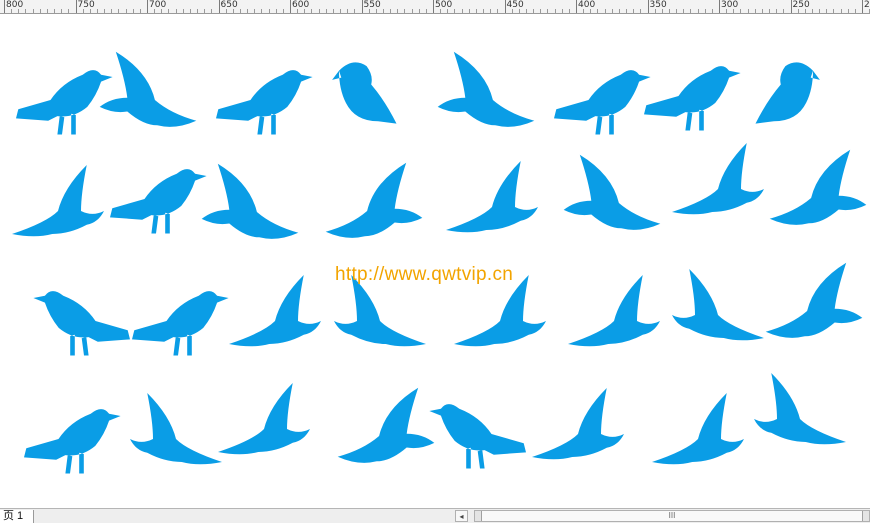 The height and width of the screenshot is (523, 870). What do you see at coordinates (800, 409) in the screenshot?
I see `hummingbird-flying-silhouette` at bounding box center [800, 409].